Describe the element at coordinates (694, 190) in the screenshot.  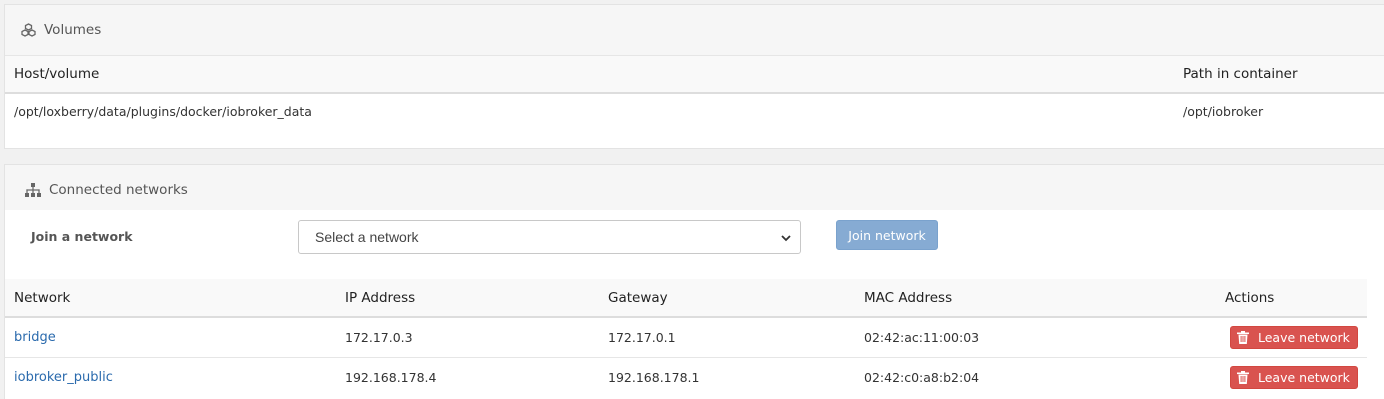
I see `networks-header: Connected networks` at that location.